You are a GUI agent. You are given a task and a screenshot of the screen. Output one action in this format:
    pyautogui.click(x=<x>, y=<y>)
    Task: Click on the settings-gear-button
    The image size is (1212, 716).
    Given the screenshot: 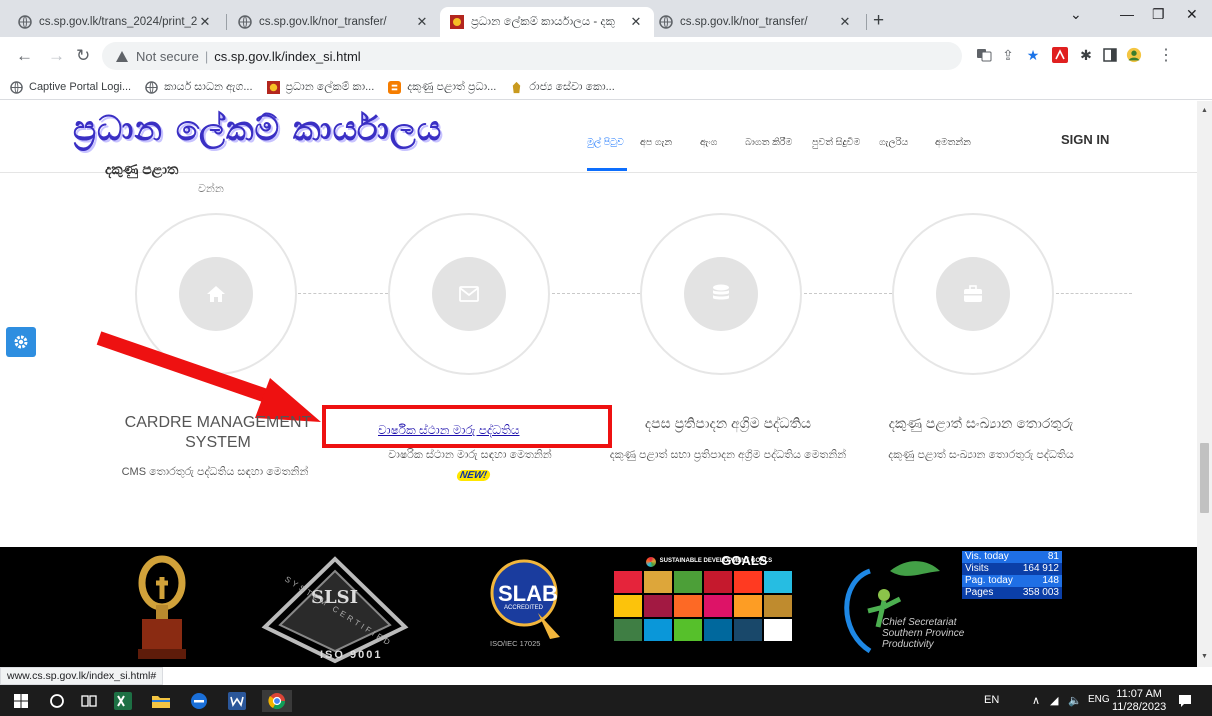 What is the action you would take?
    pyautogui.click(x=21, y=342)
    